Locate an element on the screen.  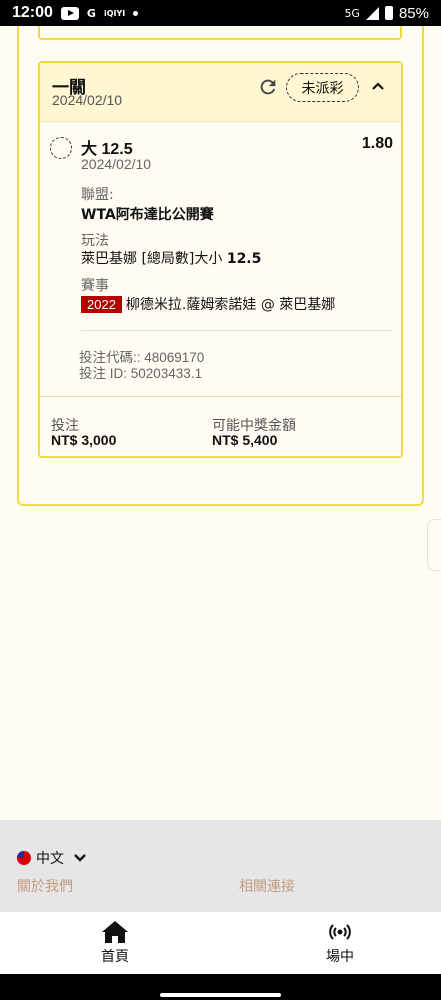
nav-home-label: 首頁 is located at coordinates (115, 957).